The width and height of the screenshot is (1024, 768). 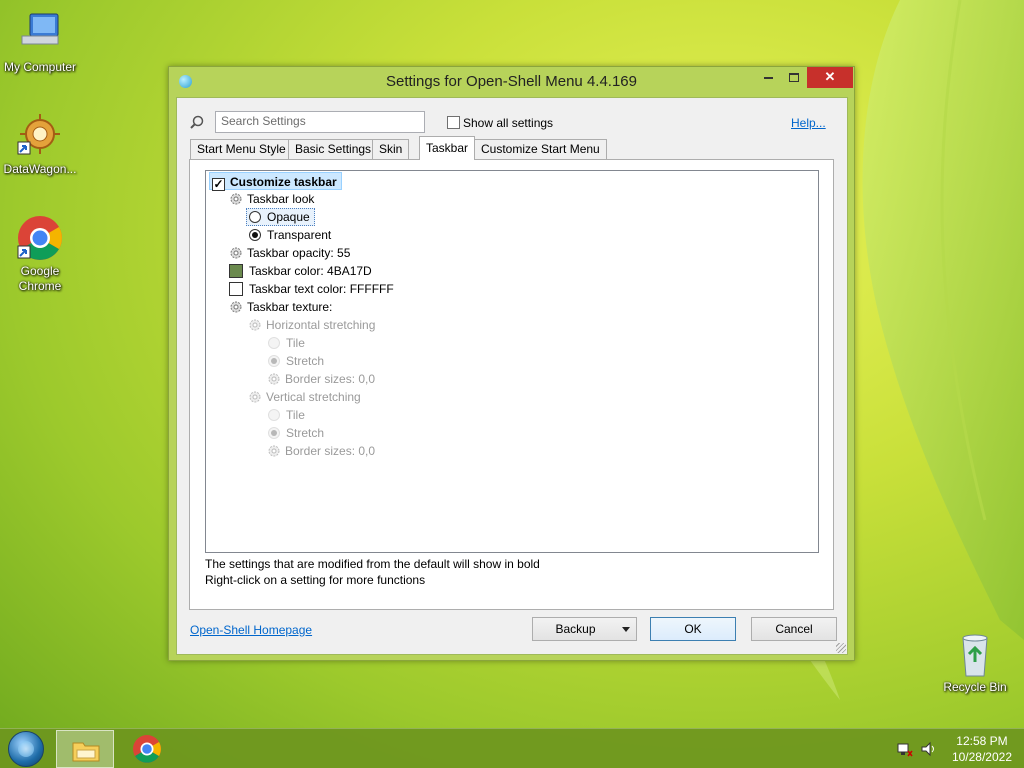 I want to click on desktop-icon-recycle-bin: Recycle Bin, so click(x=975, y=662).